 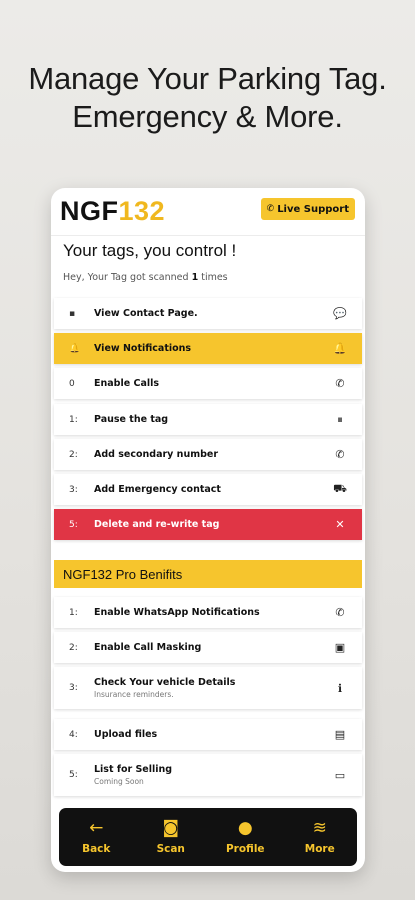 What do you see at coordinates (340, 488) in the screenshot?
I see `ambulance-icon: ⛟` at bounding box center [340, 488].